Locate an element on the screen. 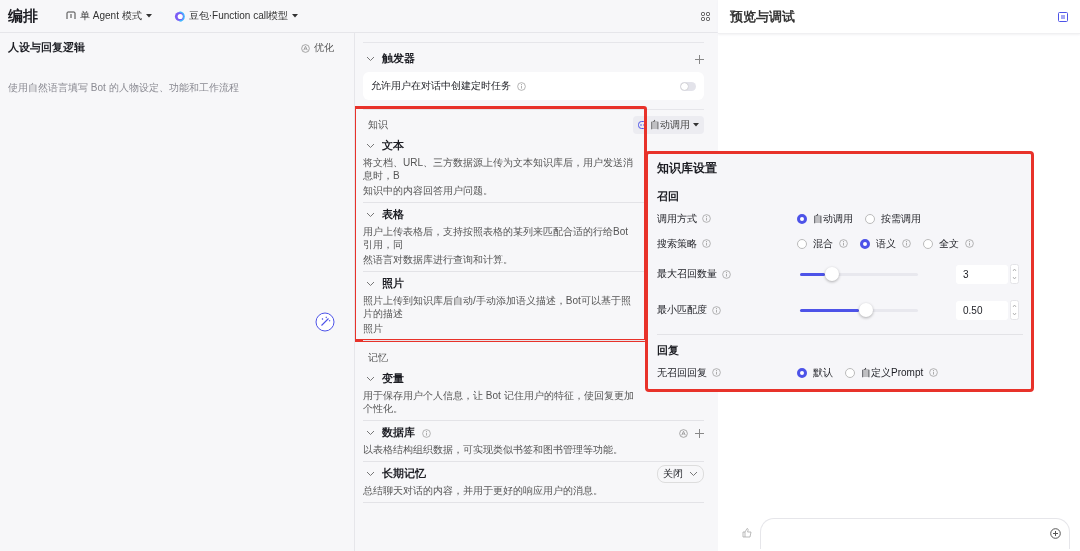 The width and height of the screenshot is (1080, 551). setting-label: 调用方式 is located at coordinates (677, 218).